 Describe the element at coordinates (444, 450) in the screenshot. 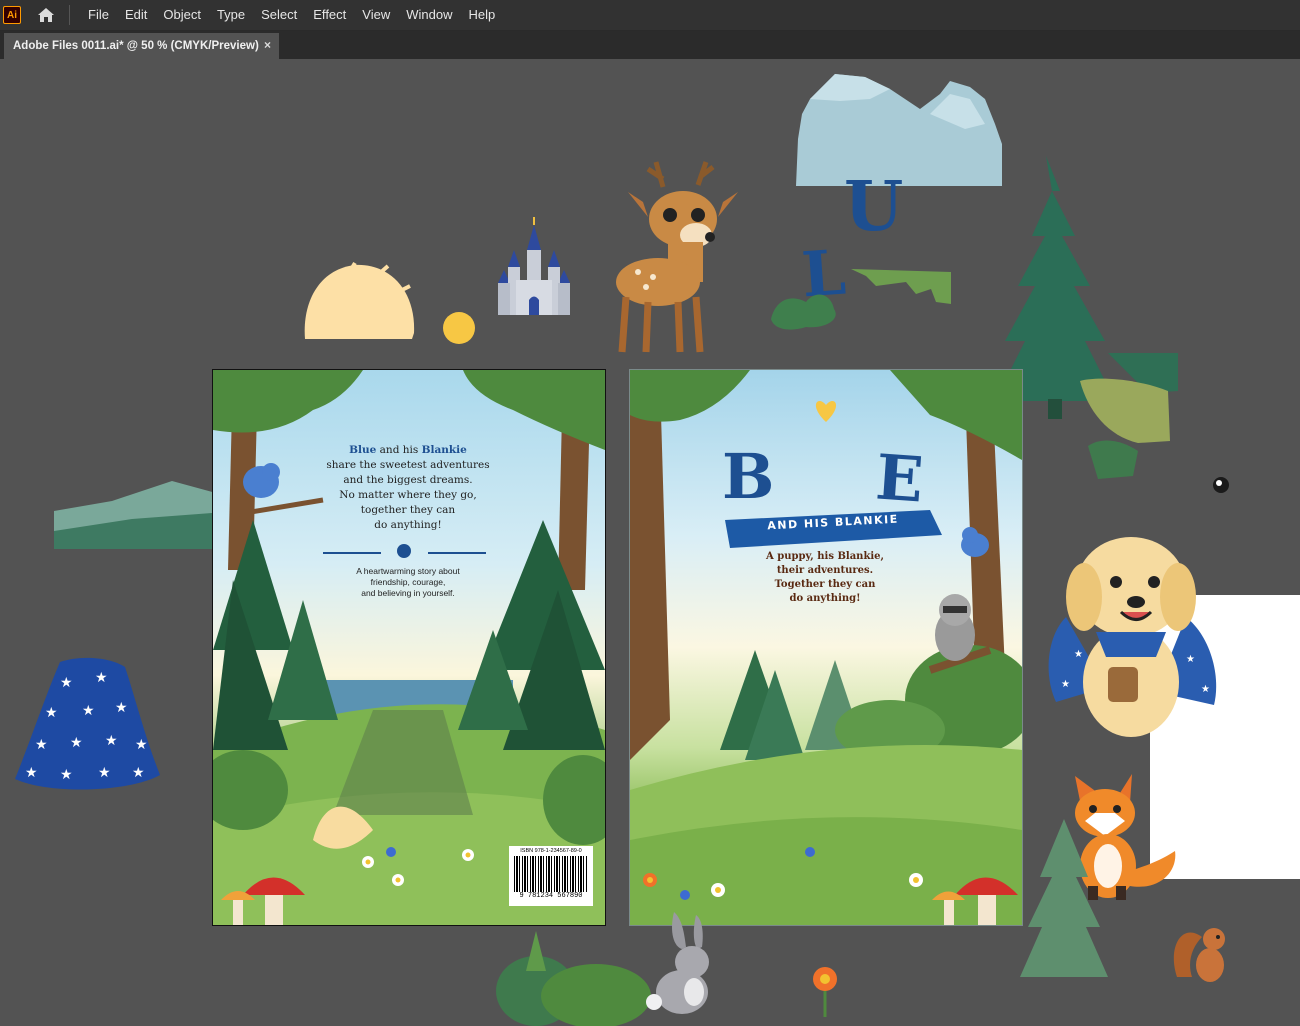

I see `blurb-name-blankie: Blankie` at that location.